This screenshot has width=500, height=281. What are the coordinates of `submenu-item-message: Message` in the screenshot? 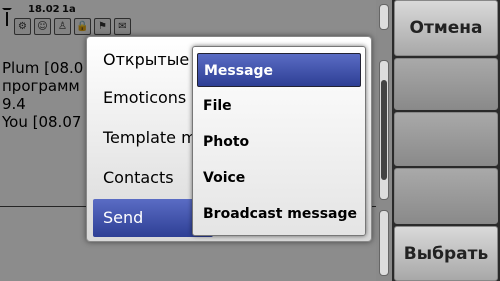 It's located at (279, 70).